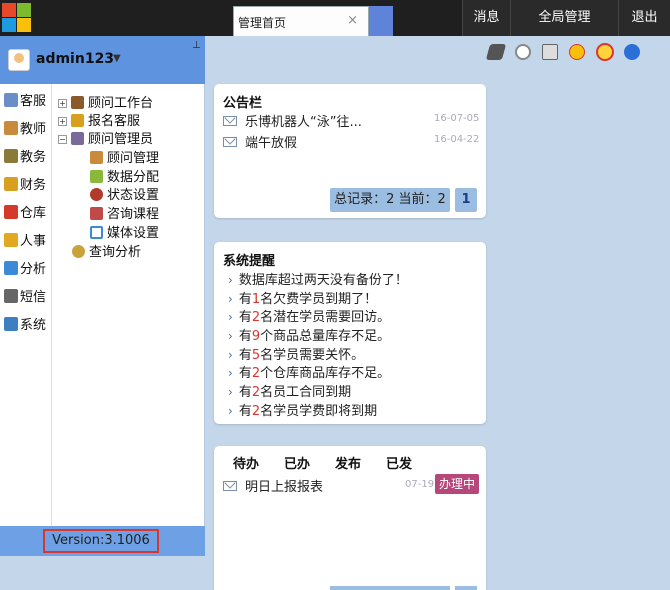  Describe the element at coordinates (75, 59) in the screenshot. I see `username: admin123` at that location.